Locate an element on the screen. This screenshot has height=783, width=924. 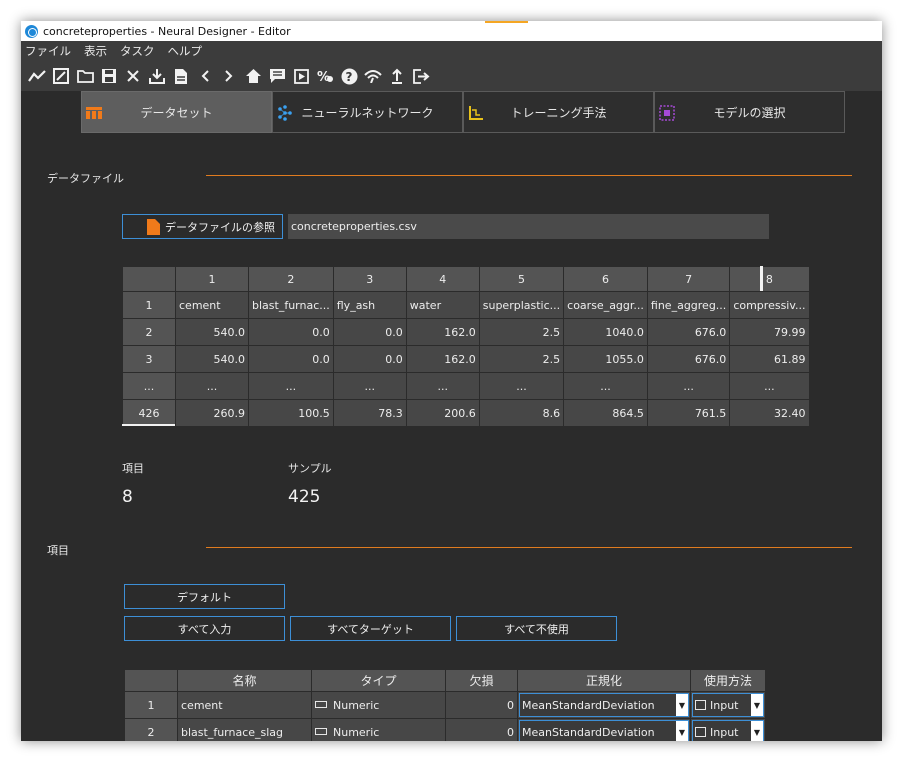
column-header: 2 is located at coordinates (291, 279).